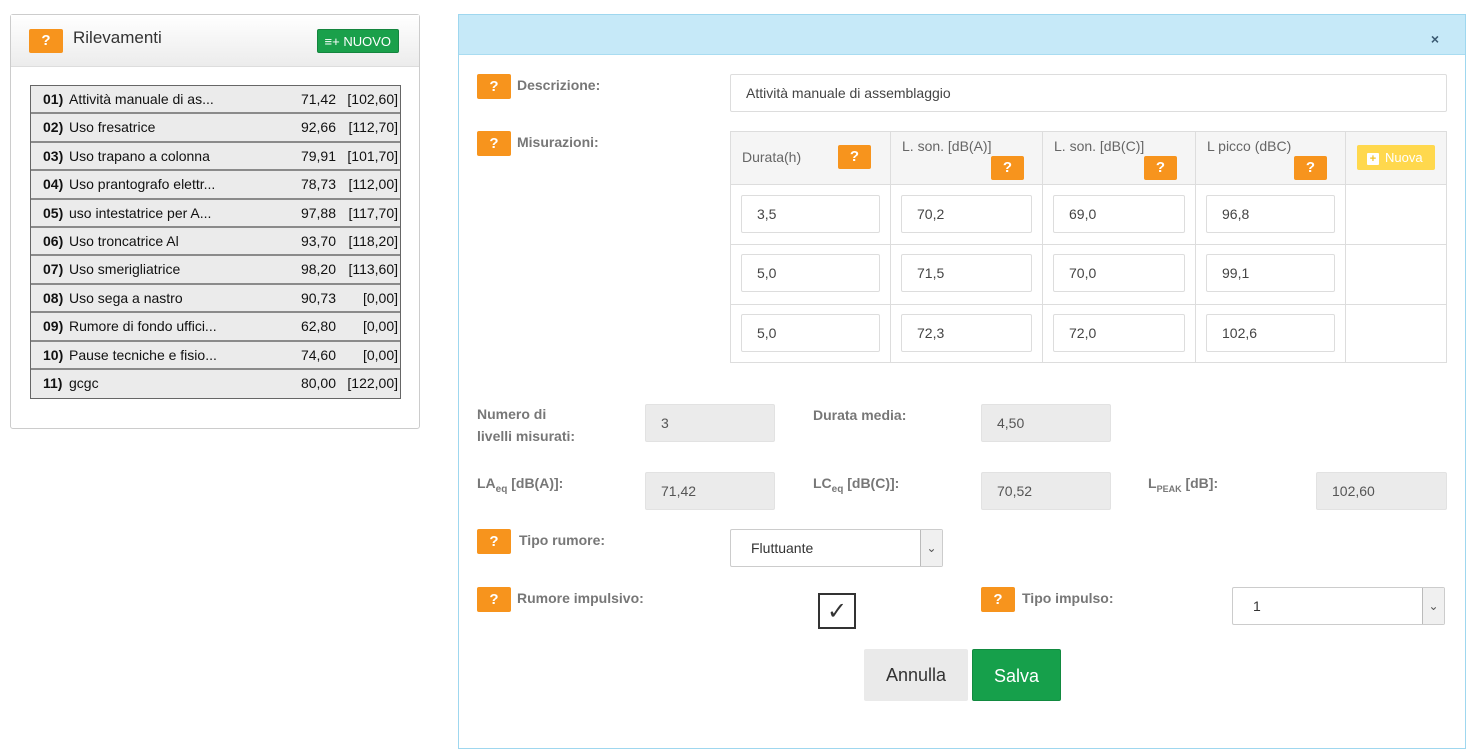 The width and height of the screenshot is (1475, 756). Describe the element at coordinates (215, 384) in the screenshot. I see `list-item: 11) gcgc 80,00 [122,00]` at that location.